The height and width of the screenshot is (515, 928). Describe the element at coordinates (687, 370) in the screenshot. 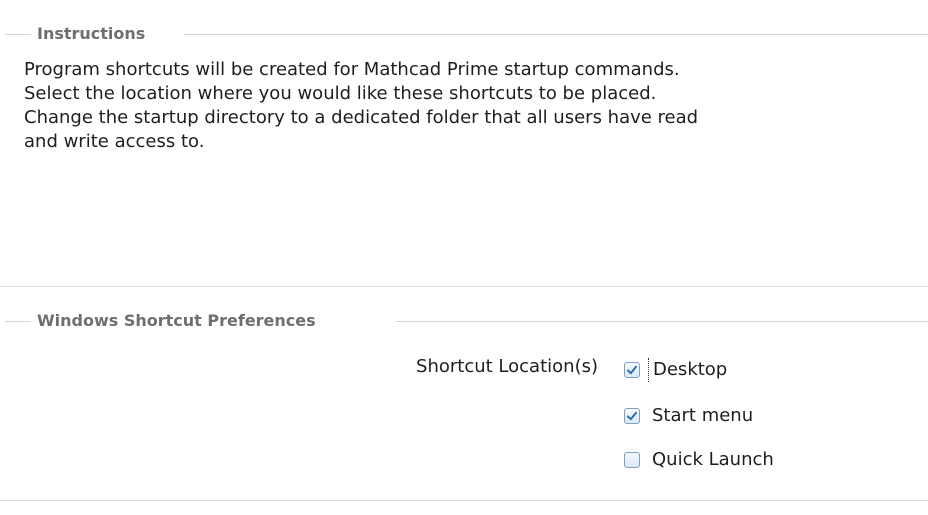

I see `desktop-checkbox-label: Desktop` at that location.